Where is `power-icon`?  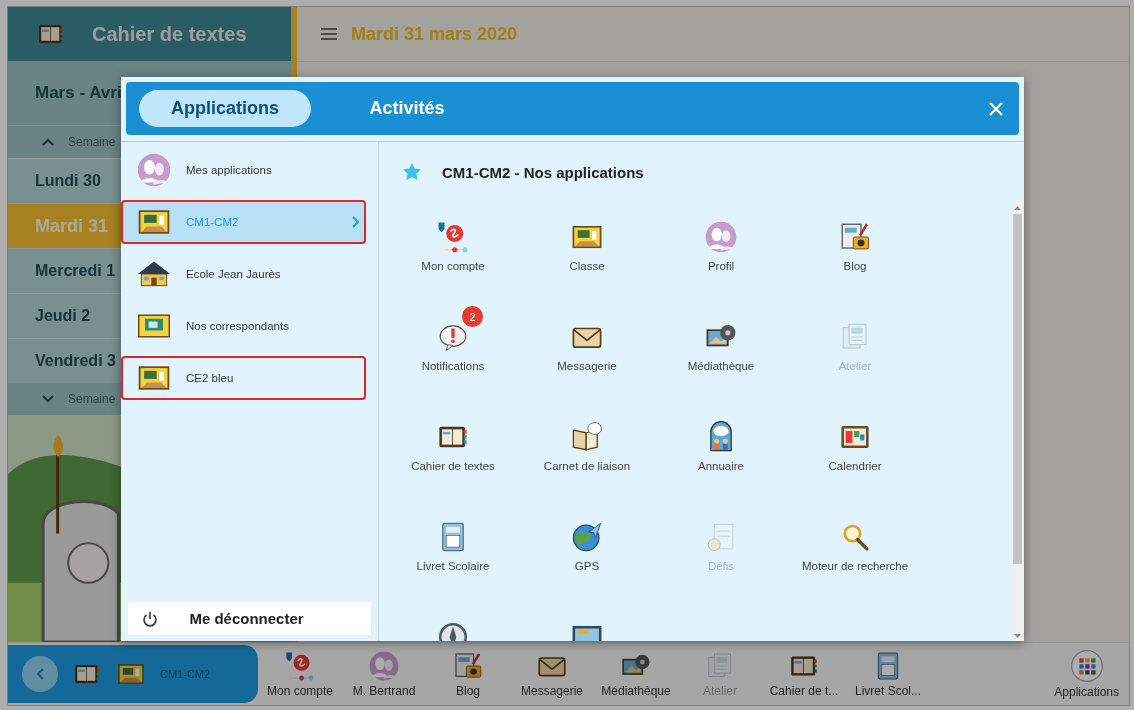 power-icon is located at coordinates (150, 618).